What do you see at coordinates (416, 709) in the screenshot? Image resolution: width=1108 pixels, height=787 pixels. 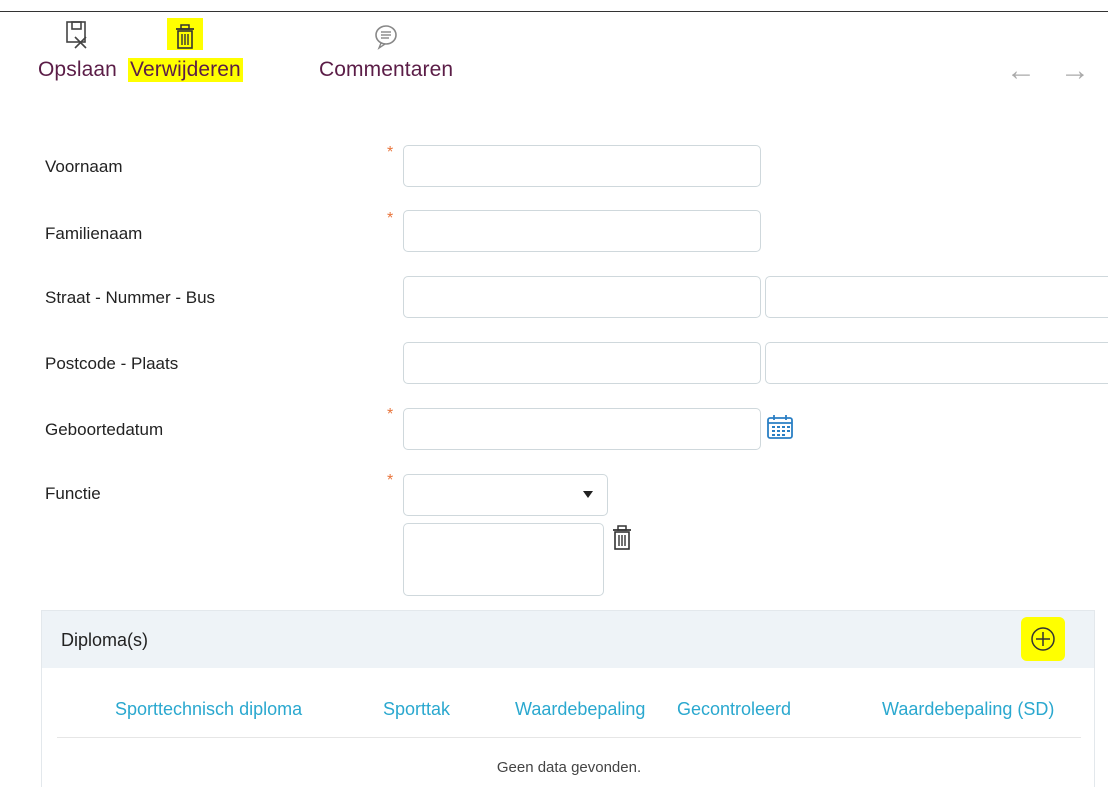 I see `column-header: Sporttak` at bounding box center [416, 709].